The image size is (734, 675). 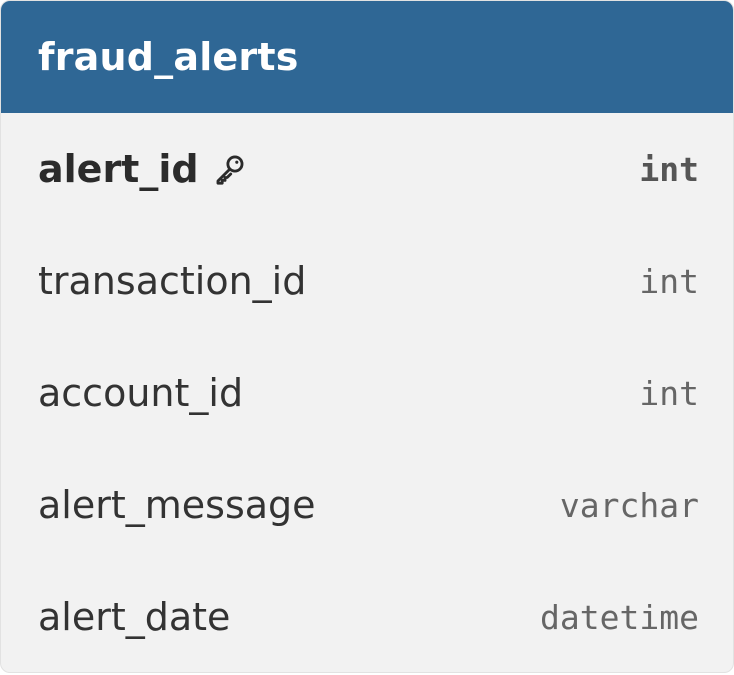 I want to click on column-type: datetime, so click(x=619, y=617).